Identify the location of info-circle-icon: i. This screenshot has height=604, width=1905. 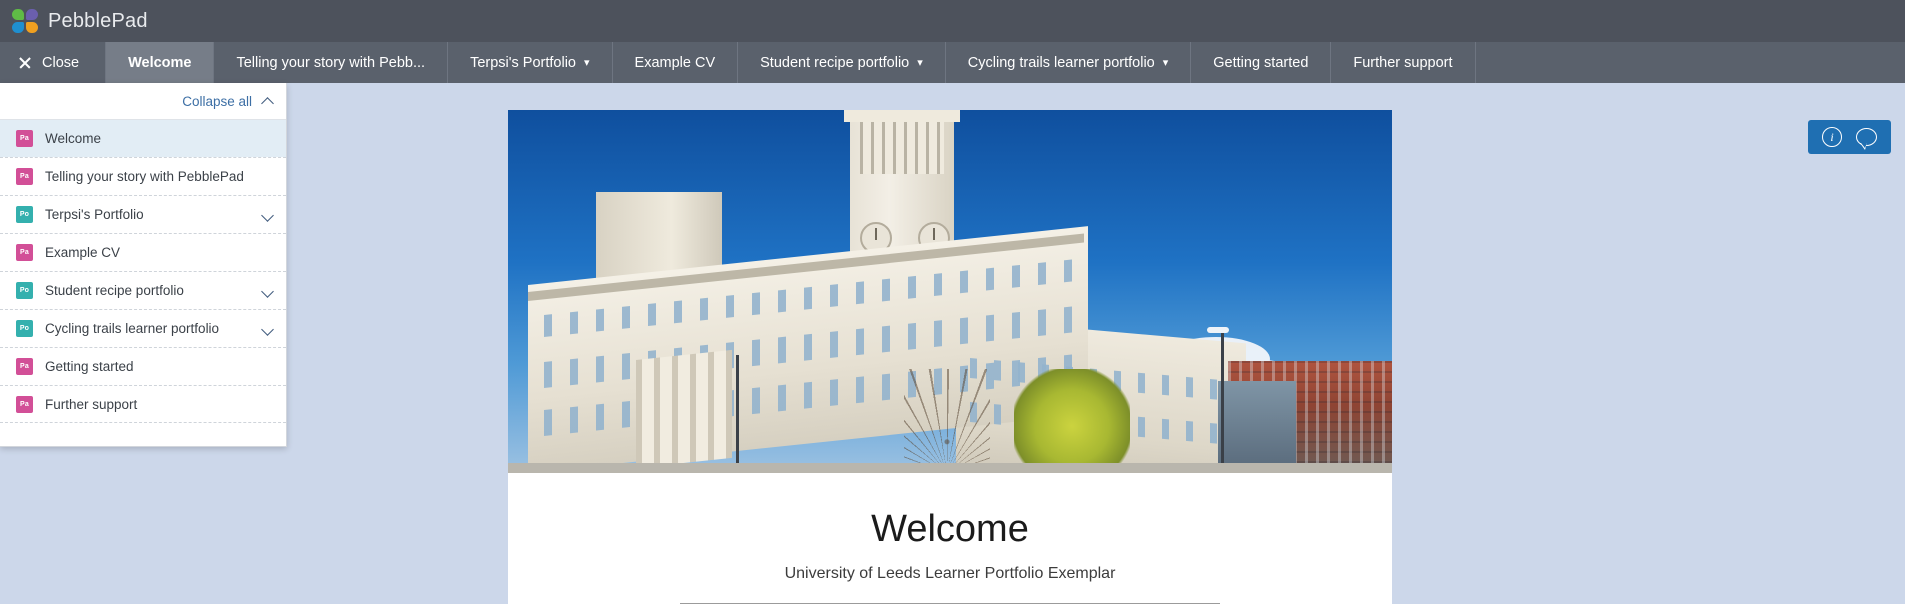
(1832, 137).